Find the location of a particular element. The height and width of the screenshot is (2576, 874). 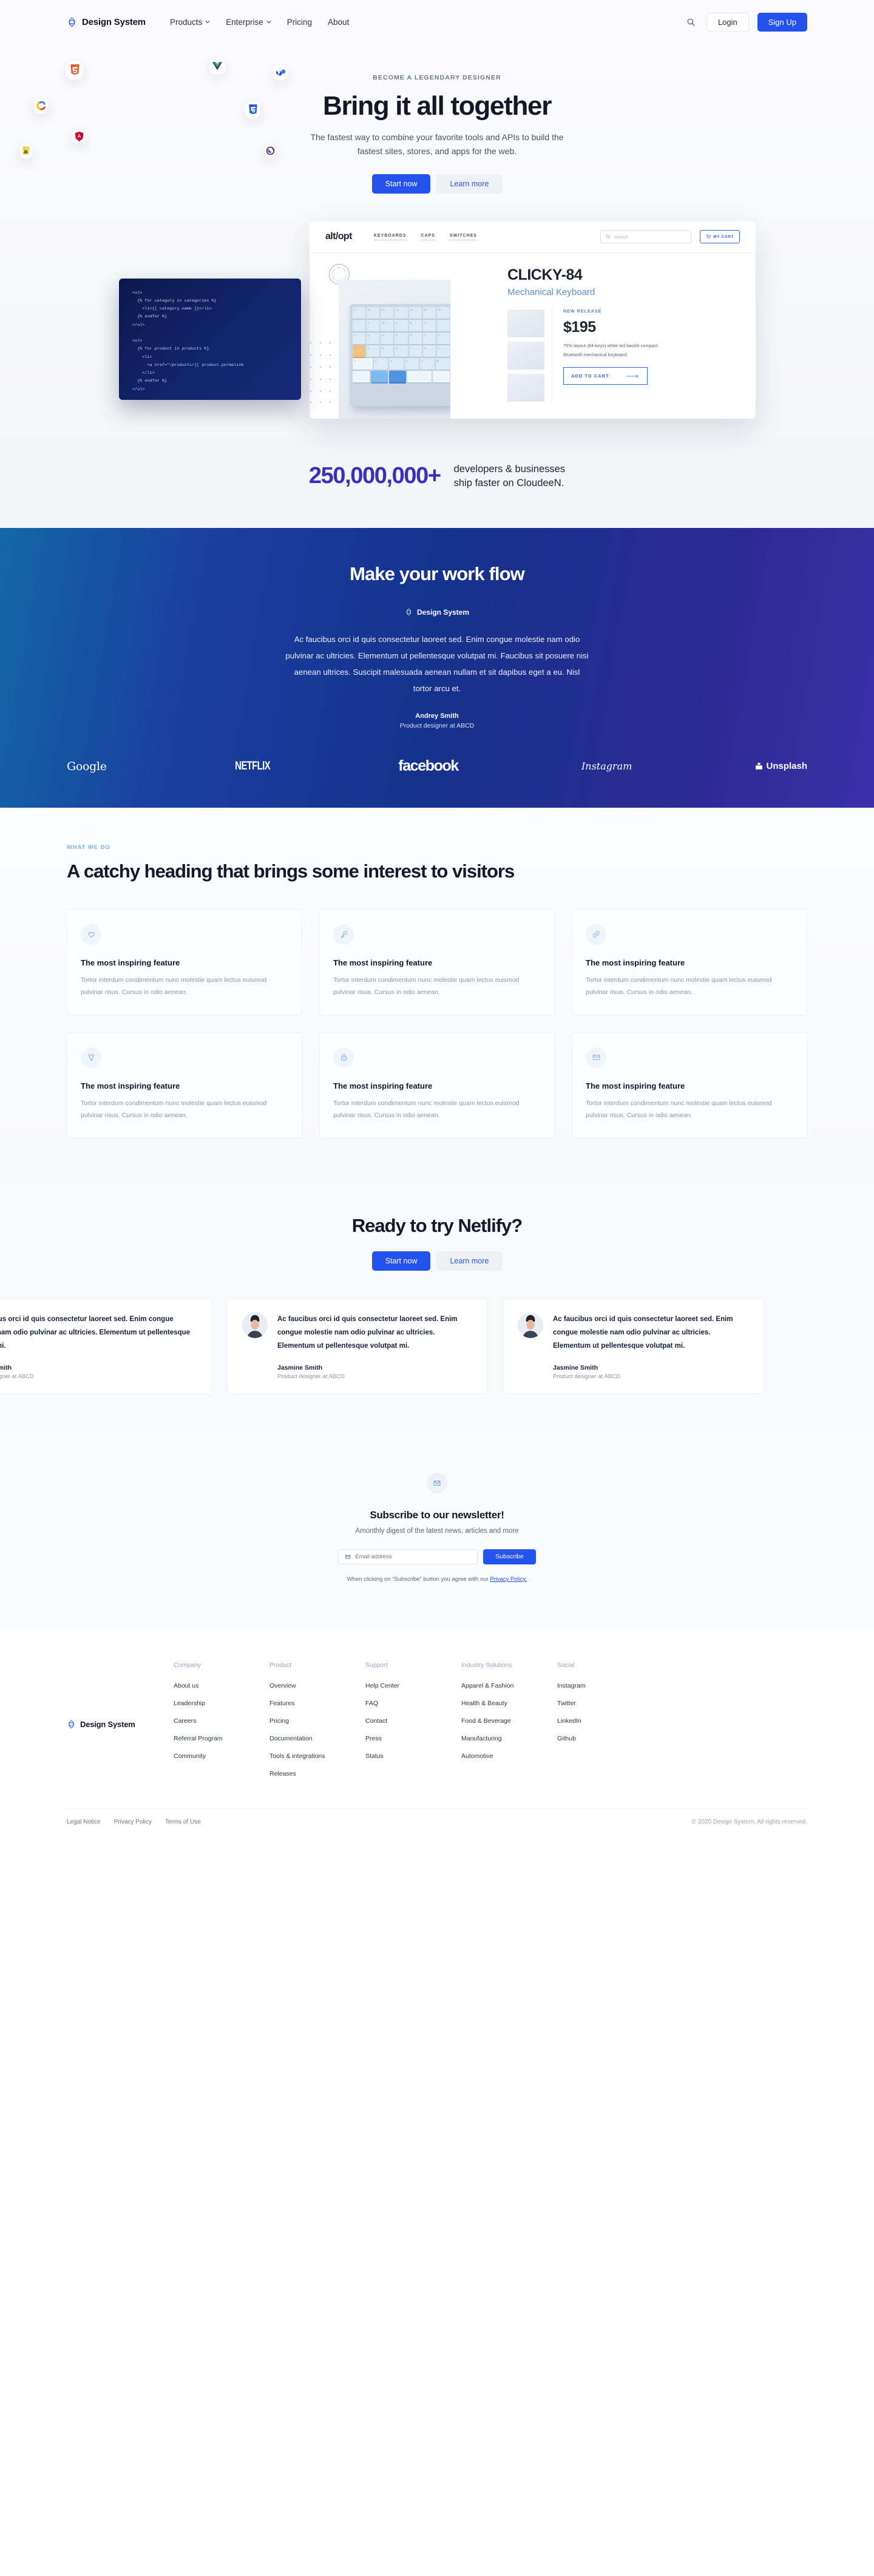

shop-nav: KEYBOARDS CAPS SWITCHES is located at coordinates (425, 237).